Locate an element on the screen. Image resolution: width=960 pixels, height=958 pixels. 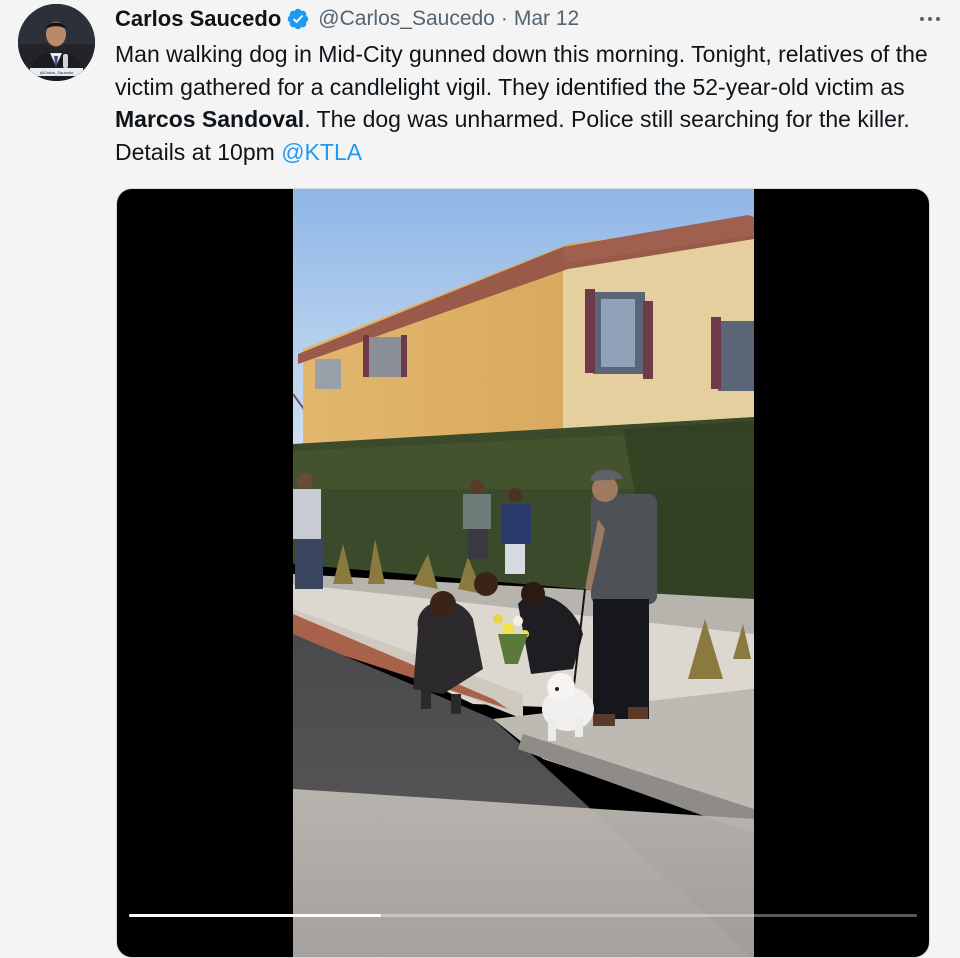
more-options-icon is located at coordinates (930, 19).